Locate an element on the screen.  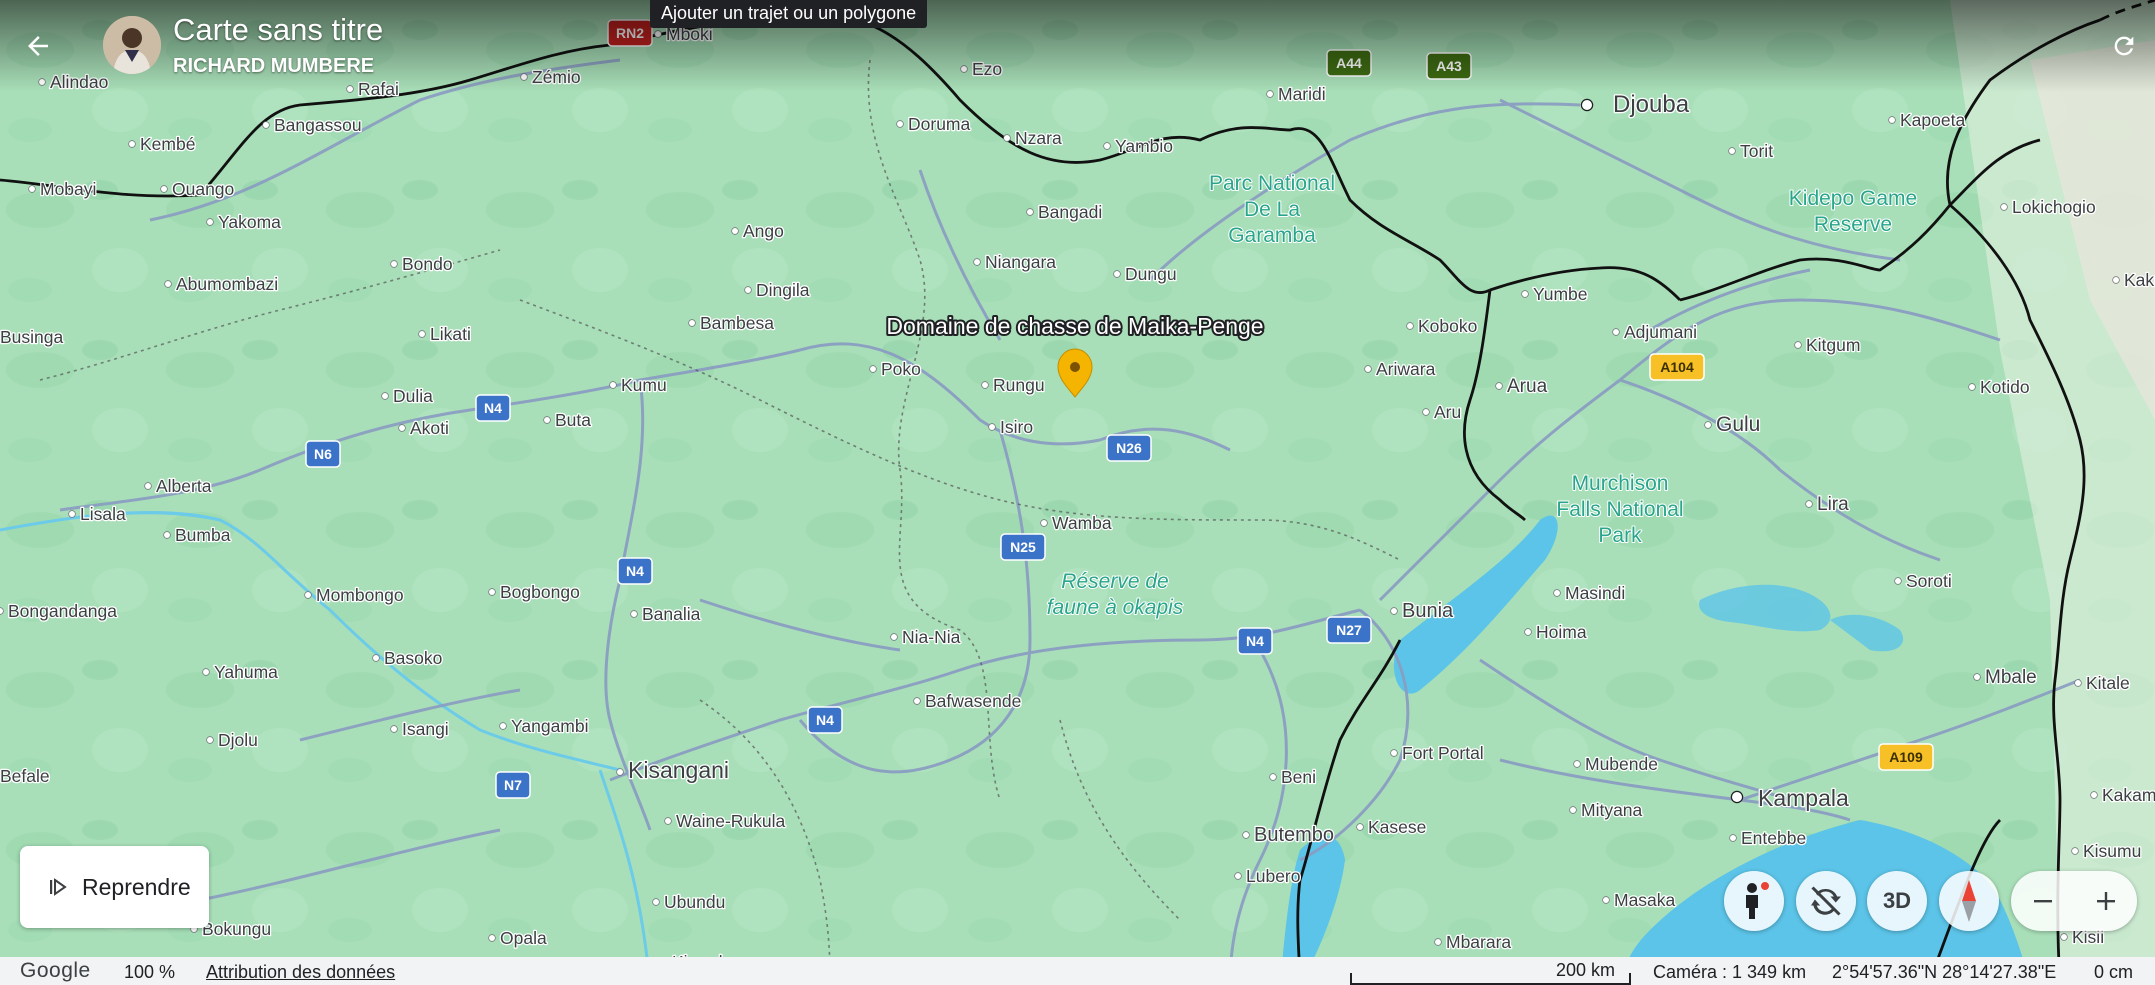
zoom-out-button is located at coordinates (2042, 901).